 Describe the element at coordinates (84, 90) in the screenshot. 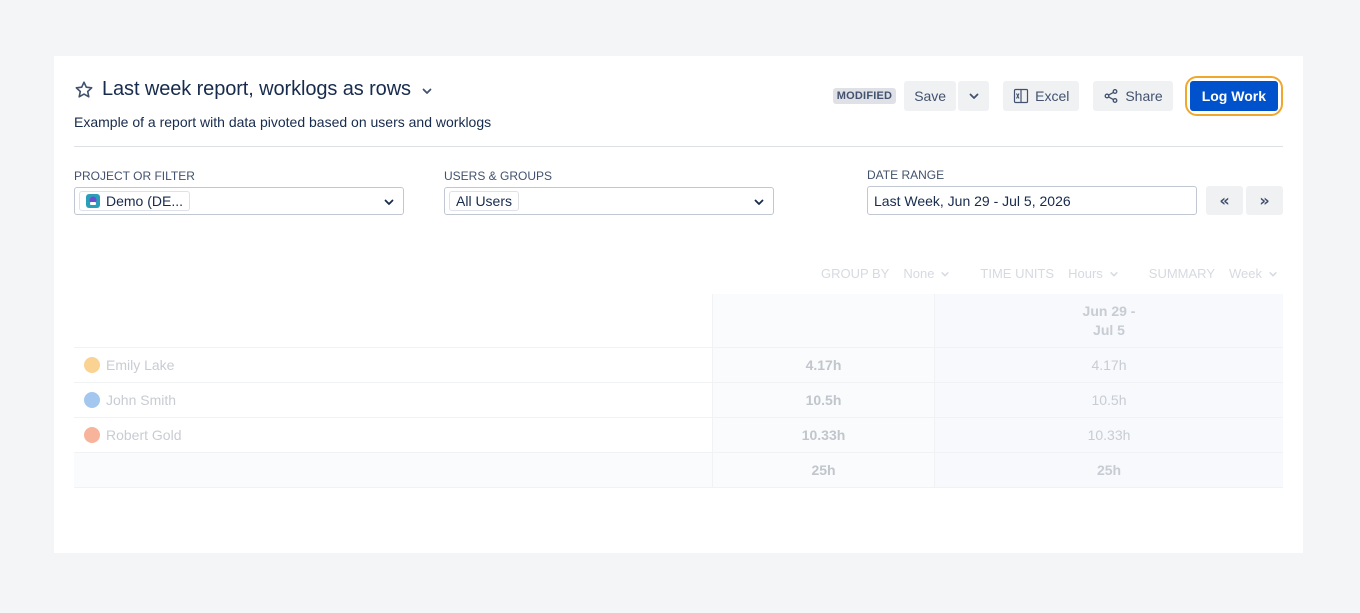

I see `star-icon` at that location.